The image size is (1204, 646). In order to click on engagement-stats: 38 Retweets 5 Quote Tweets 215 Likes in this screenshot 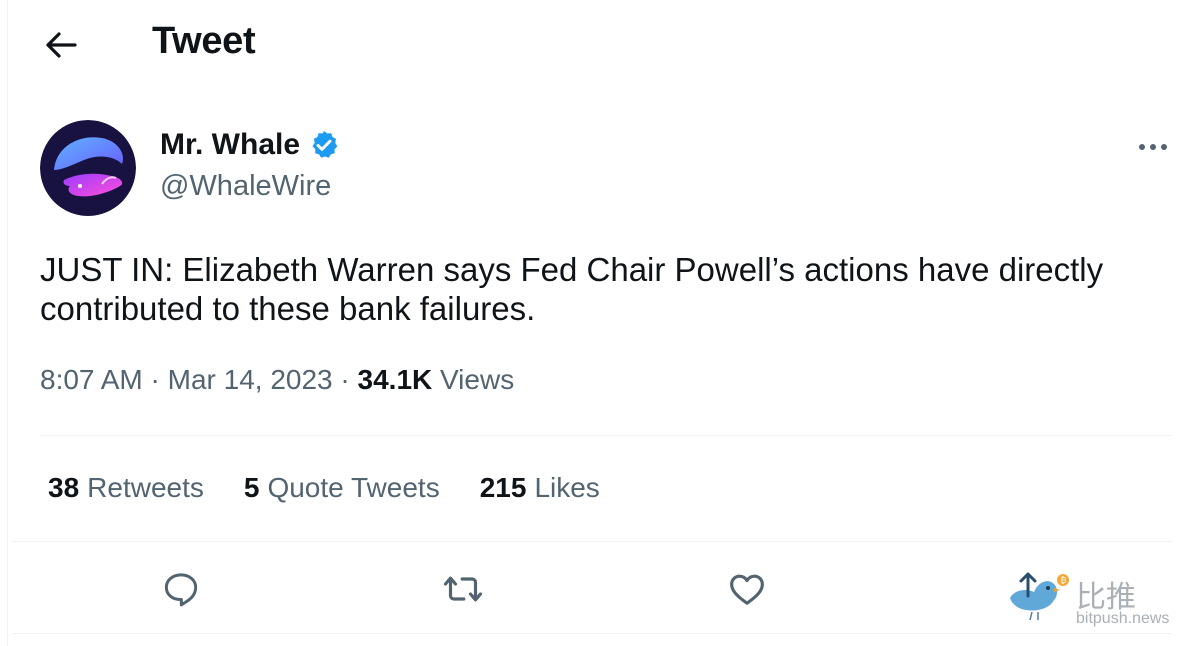, I will do `click(324, 488)`.